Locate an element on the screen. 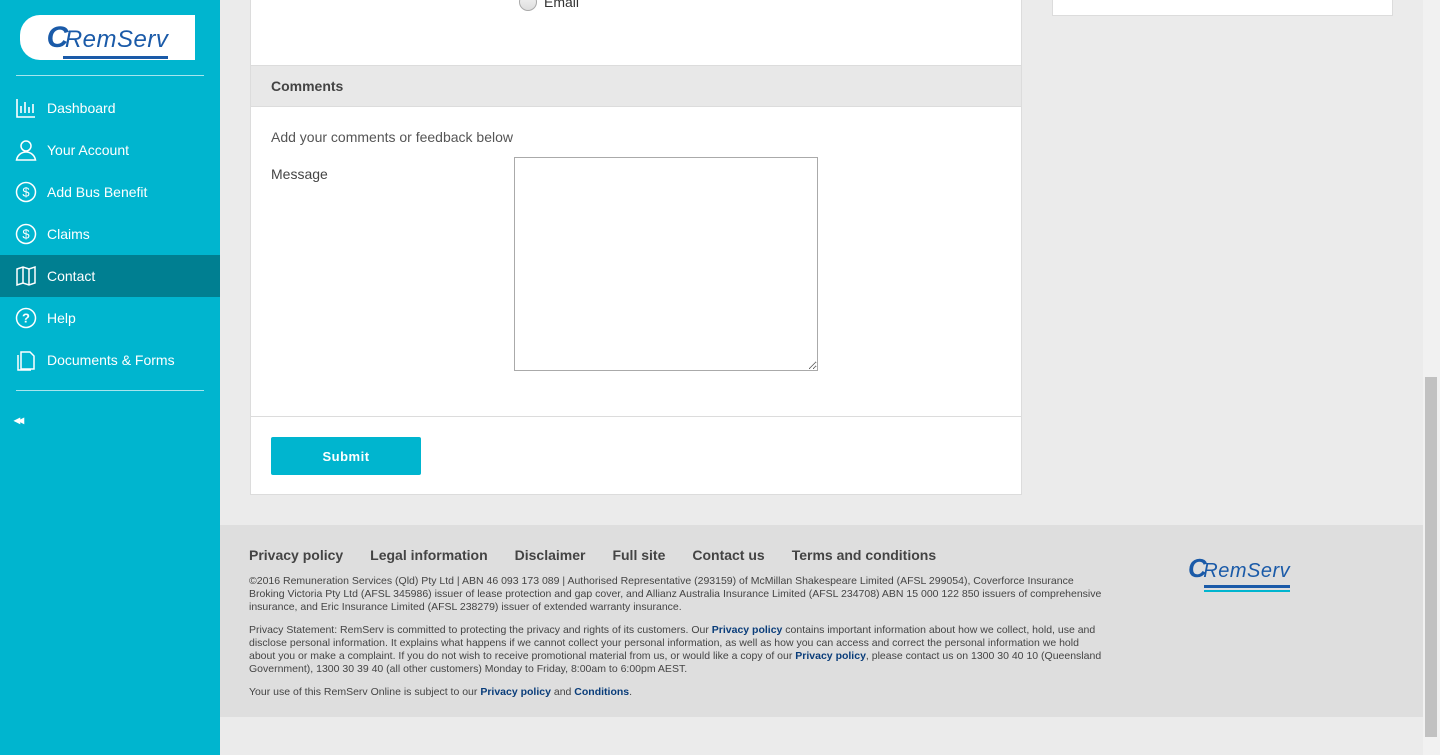  sidebar-item-label: Your Account is located at coordinates (88, 150).